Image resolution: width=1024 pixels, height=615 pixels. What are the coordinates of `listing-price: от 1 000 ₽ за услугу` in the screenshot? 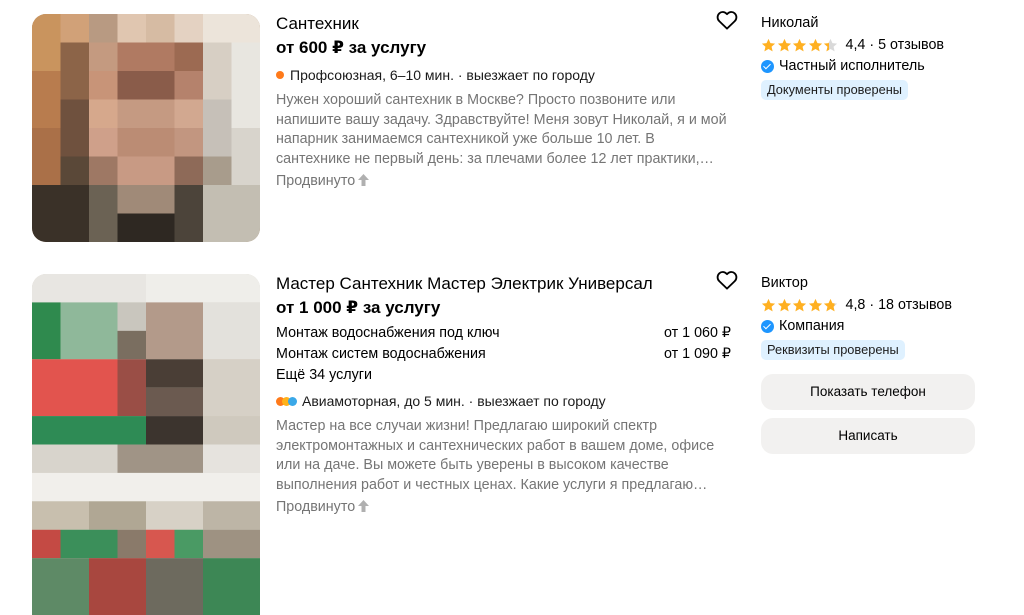 It's located at (358, 307).